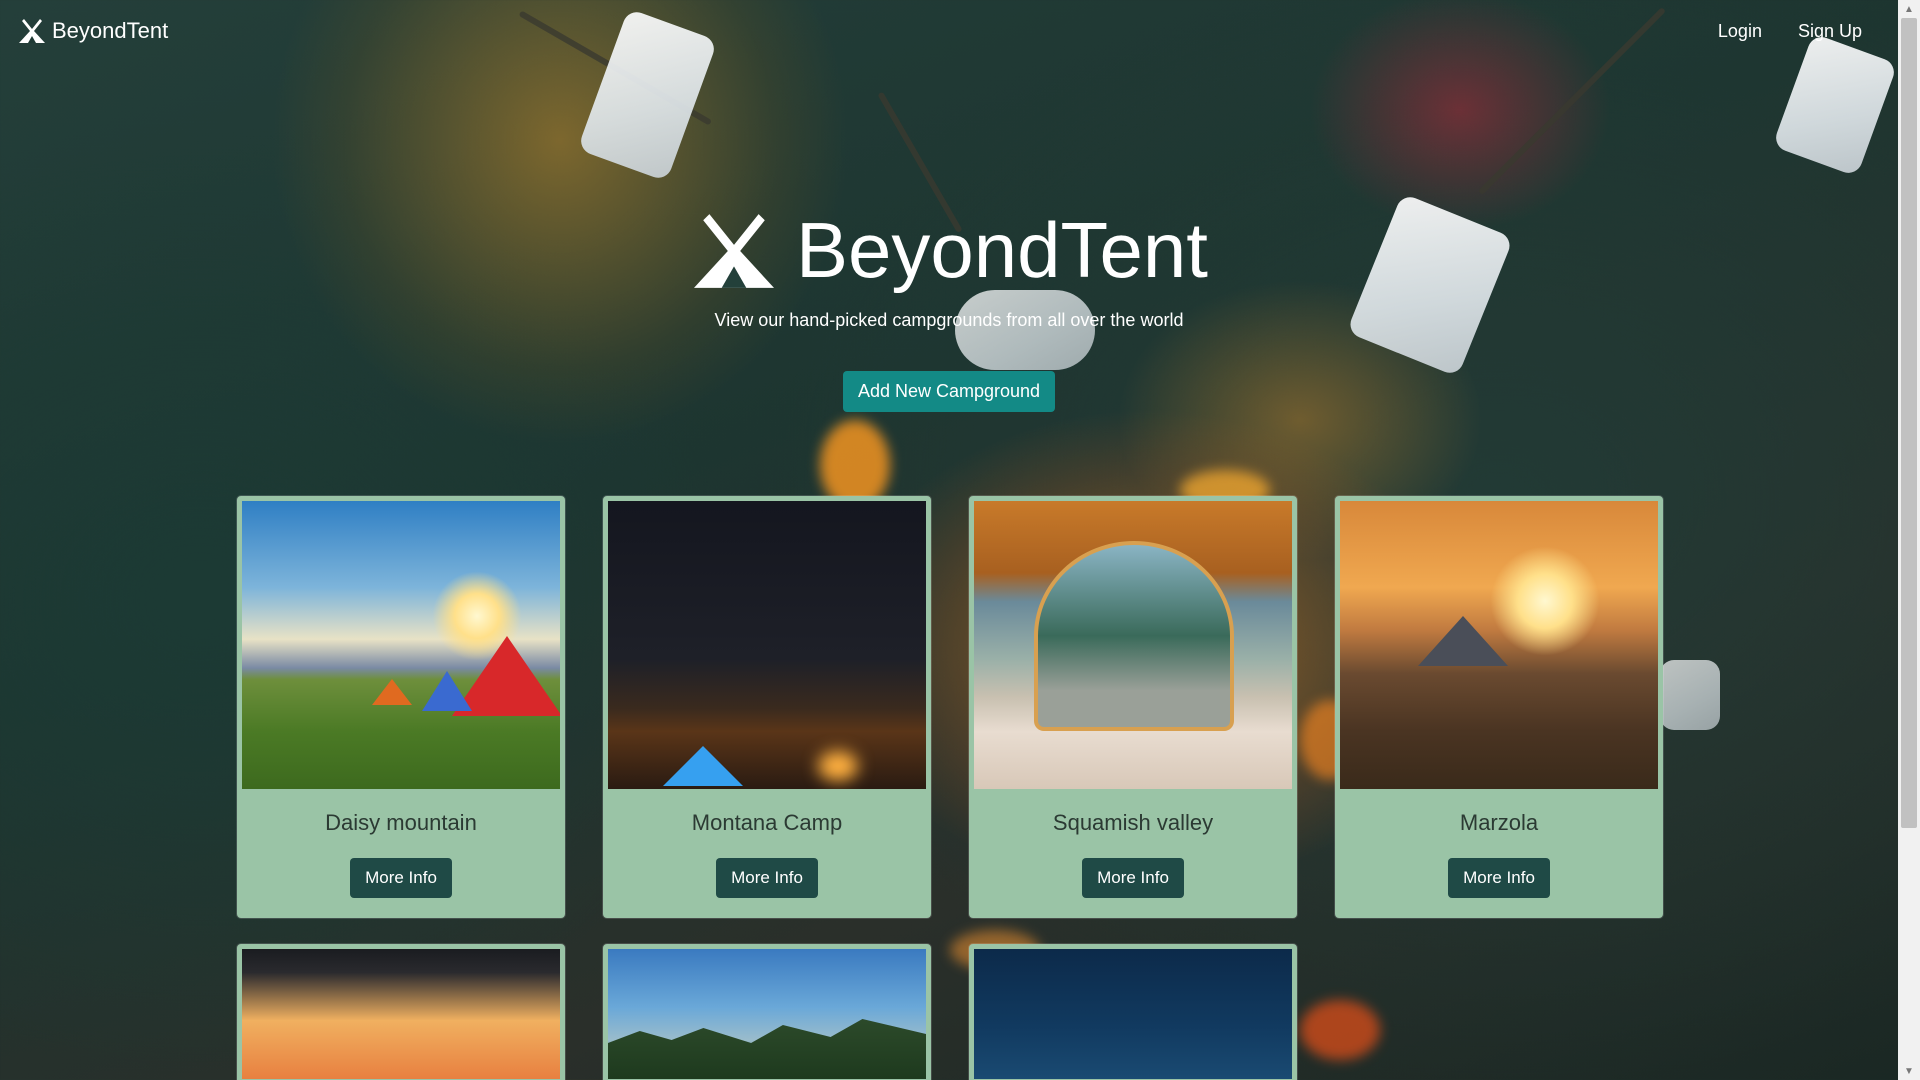 Image resolution: width=1920 pixels, height=1080 pixels. What do you see at coordinates (1909, 1071) in the screenshot?
I see `scroll-down-arrow-icon: ▼` at bounding box center [1909, 1071].